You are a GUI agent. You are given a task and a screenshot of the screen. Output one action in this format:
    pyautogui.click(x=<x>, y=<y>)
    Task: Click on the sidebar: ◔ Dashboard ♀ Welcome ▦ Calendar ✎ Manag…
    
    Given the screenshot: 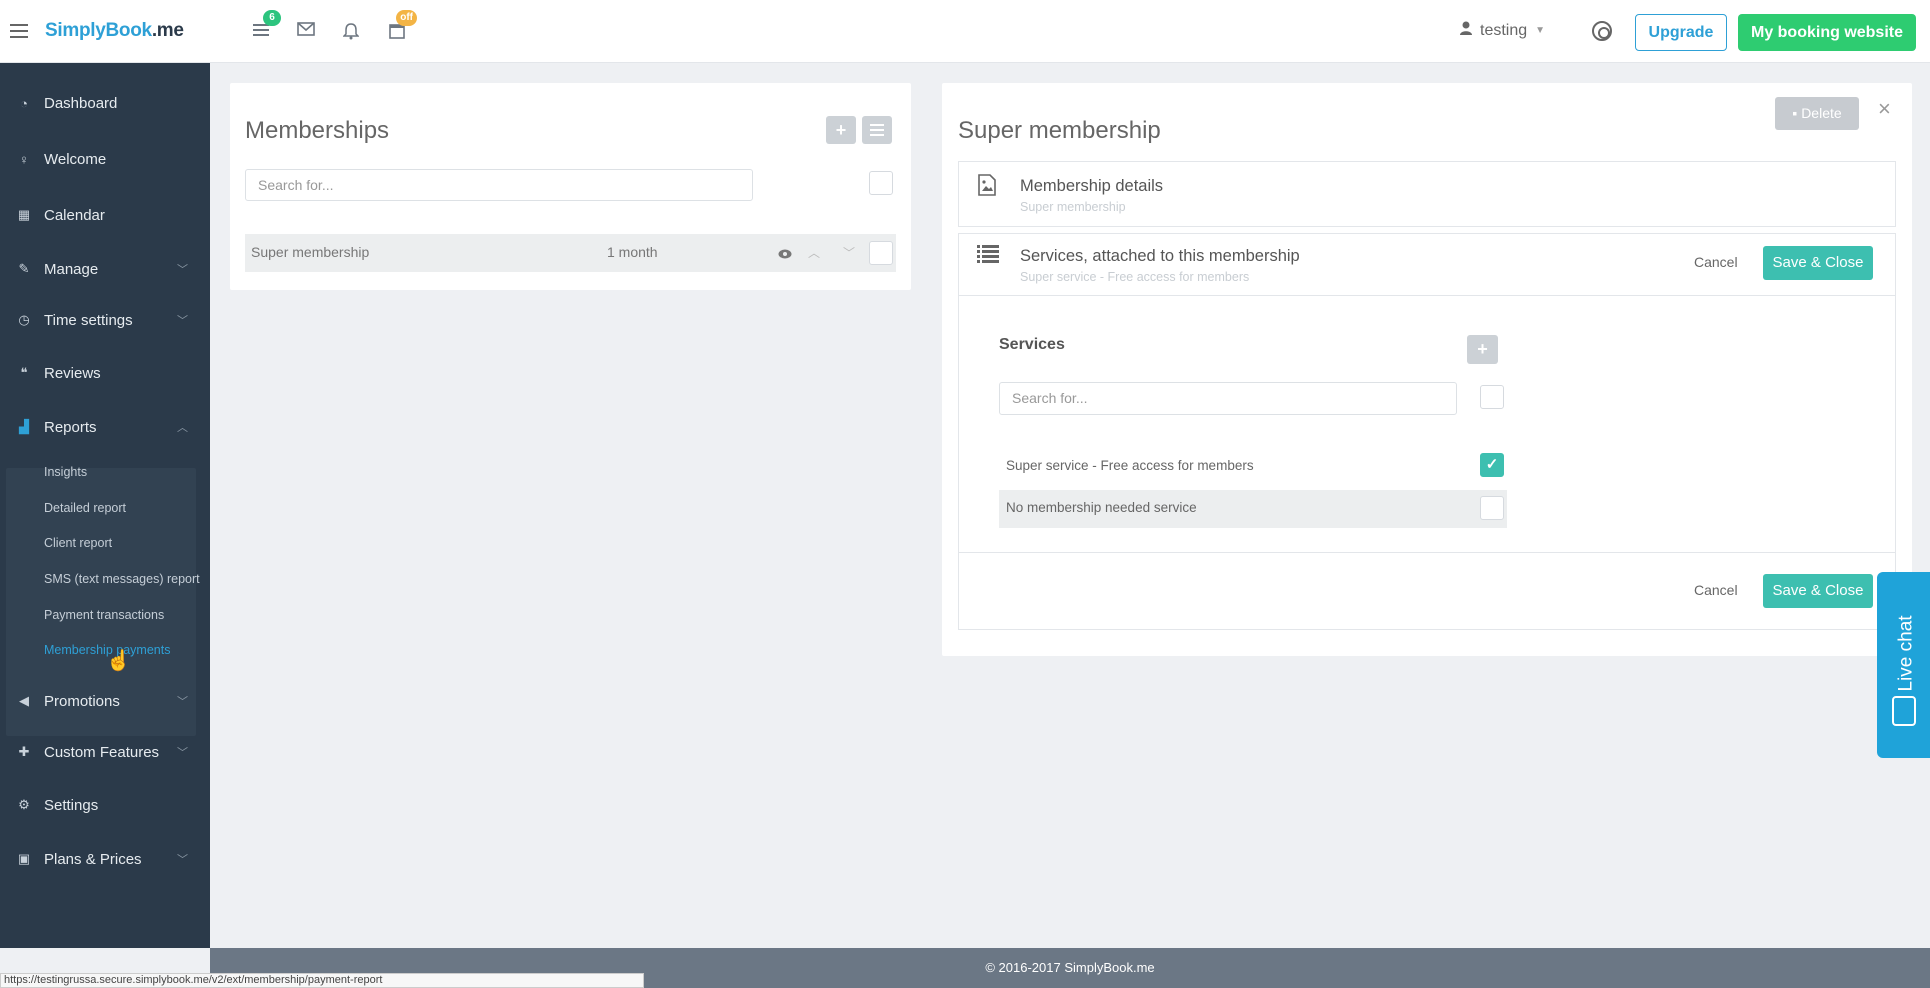 What is the action you would take?
    pyautogui.click(x=105, y=505)
    